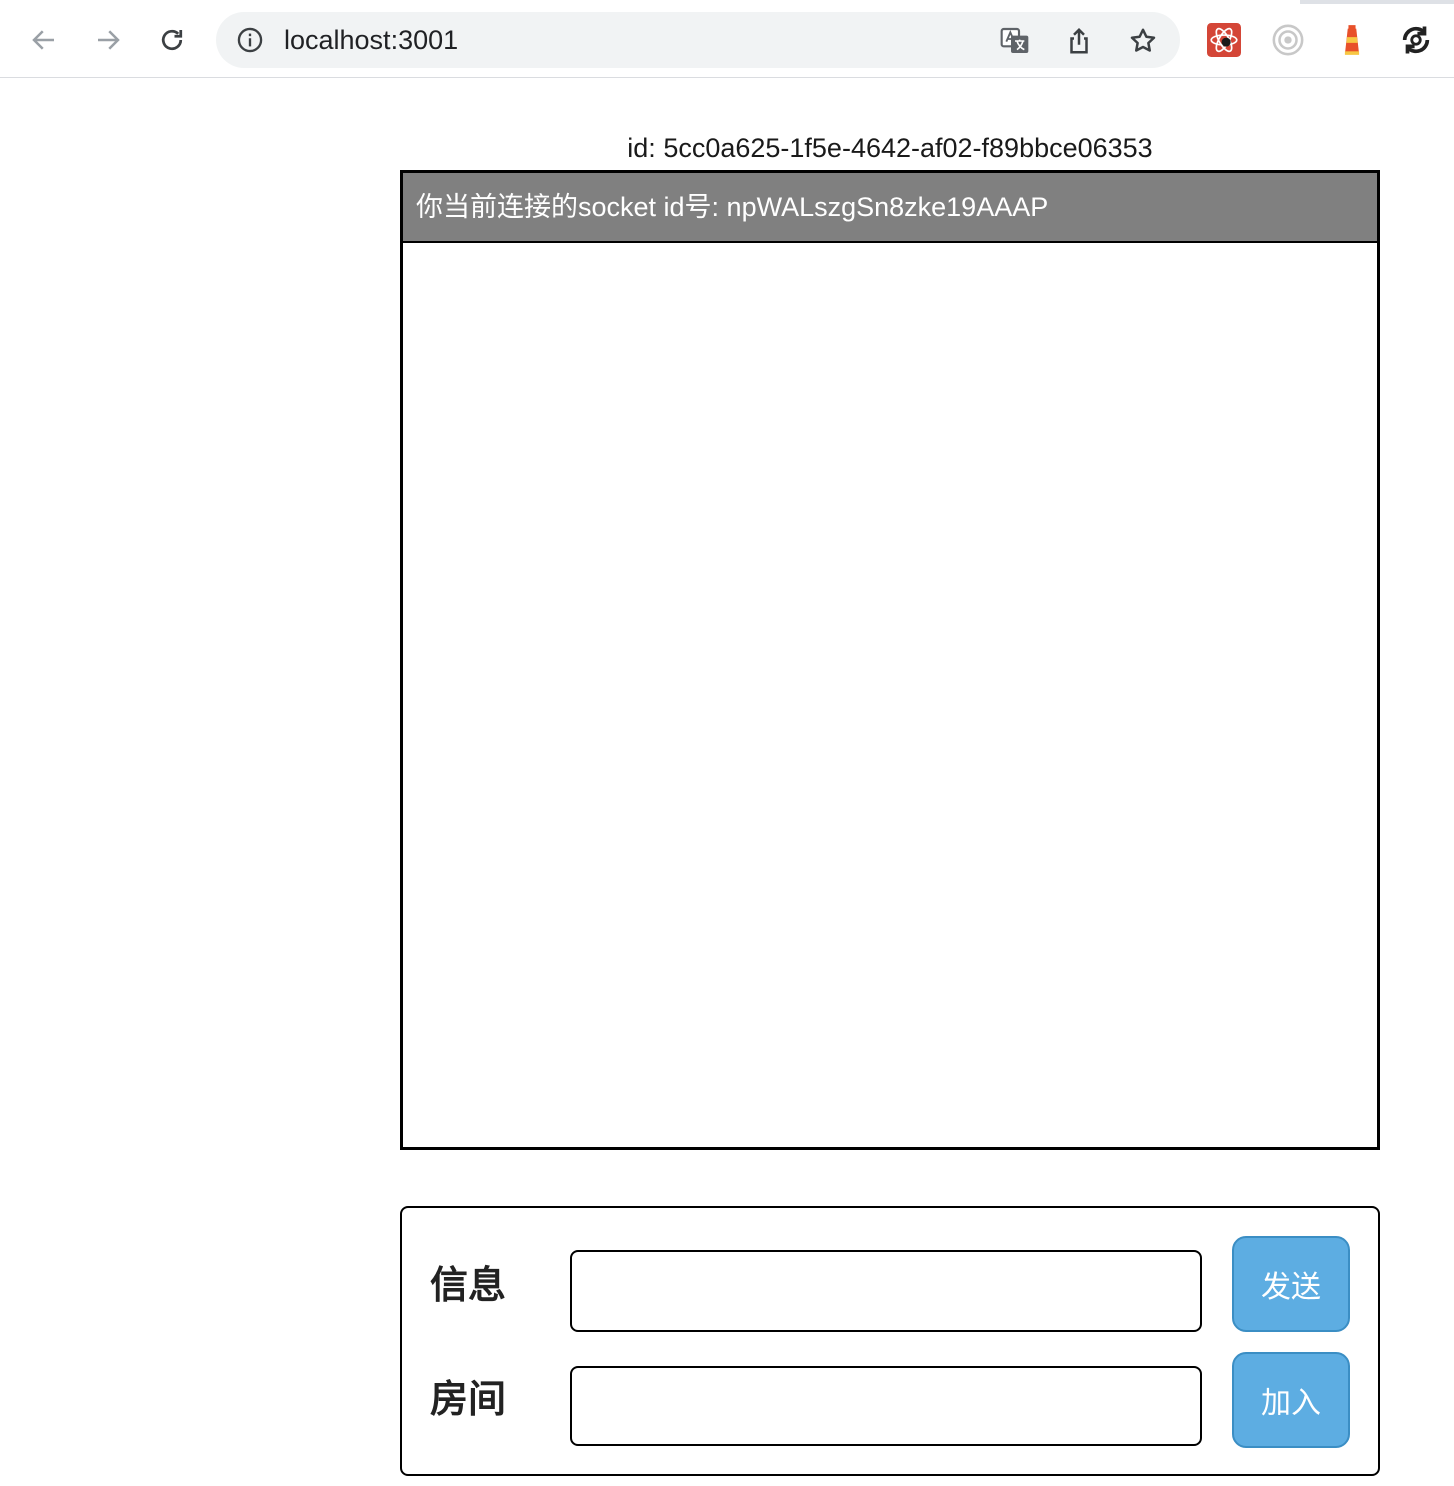 Image resolution: width=1454 pixels, height=1486 pixels. I want to click on lighthouse-icon, so click(1352, 40).